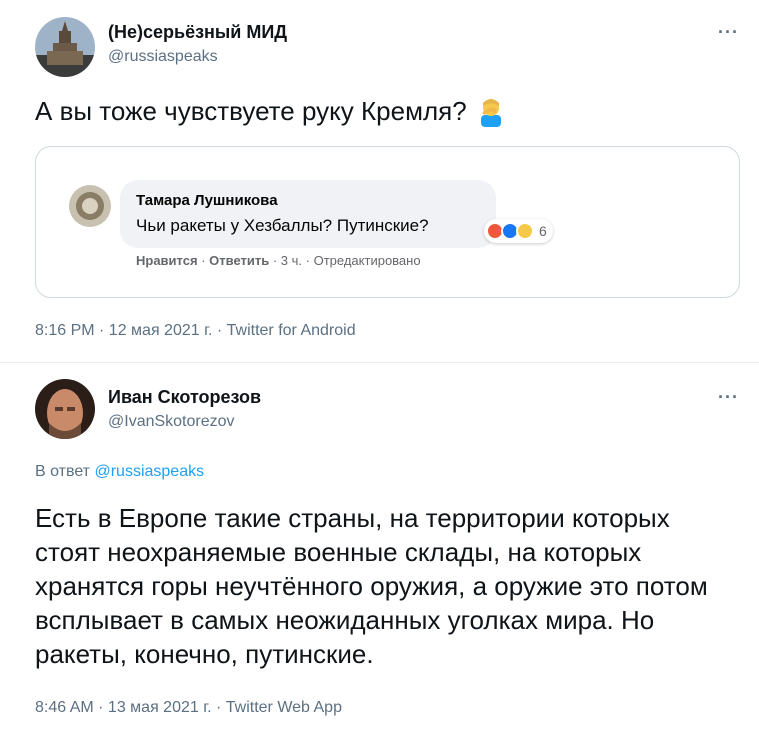 This screenshot has height=733, width=759. Describe the element at coordinates (63, 471) in the screenshot. I see `reply-prefix: В ответ` at that location.